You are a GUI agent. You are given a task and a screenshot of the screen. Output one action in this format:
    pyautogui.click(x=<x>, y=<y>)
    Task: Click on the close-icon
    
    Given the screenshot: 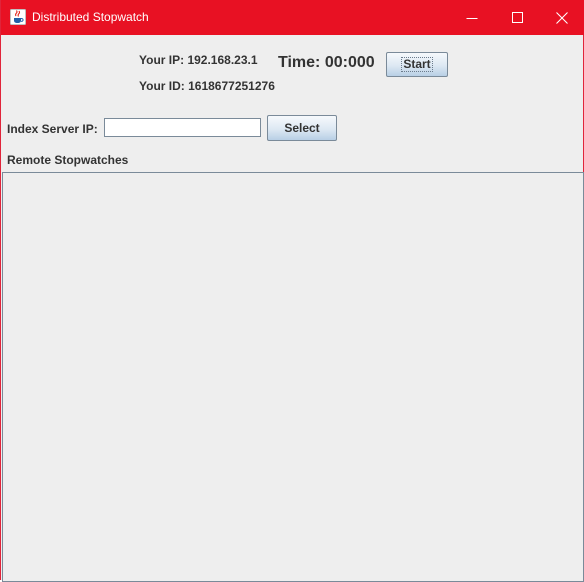 What is the action you would take?
    pyautogui.click(x=562, y=18)
    